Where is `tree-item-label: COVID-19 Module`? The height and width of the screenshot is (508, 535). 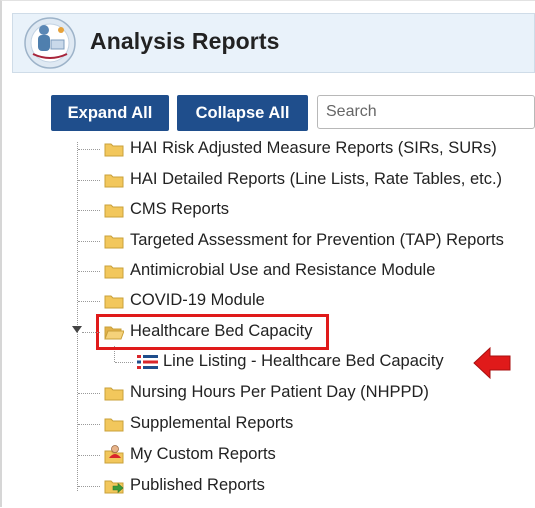
tree-item-label: COVID-19 Module is located at coordinates (197, 300).